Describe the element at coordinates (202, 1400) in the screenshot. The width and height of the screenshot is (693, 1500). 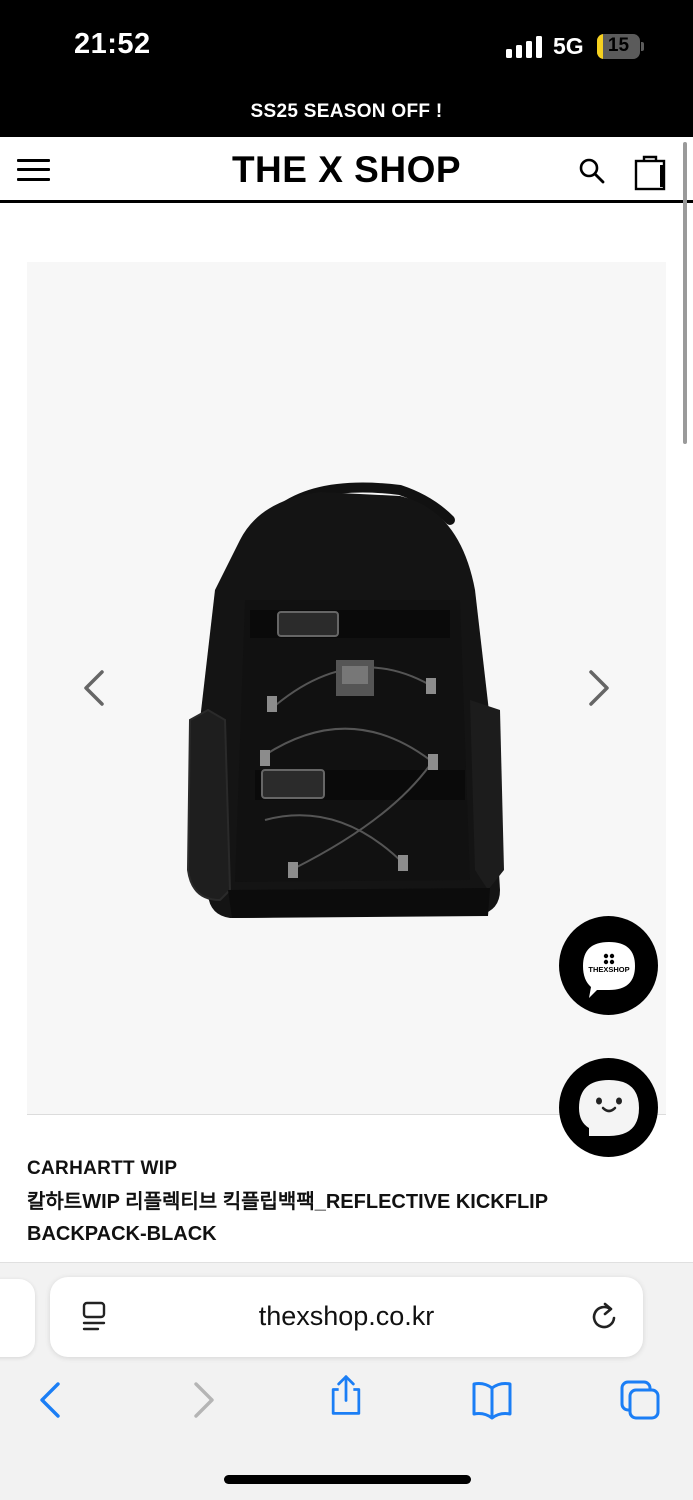
I see `forward-chevron-icon` at that location.